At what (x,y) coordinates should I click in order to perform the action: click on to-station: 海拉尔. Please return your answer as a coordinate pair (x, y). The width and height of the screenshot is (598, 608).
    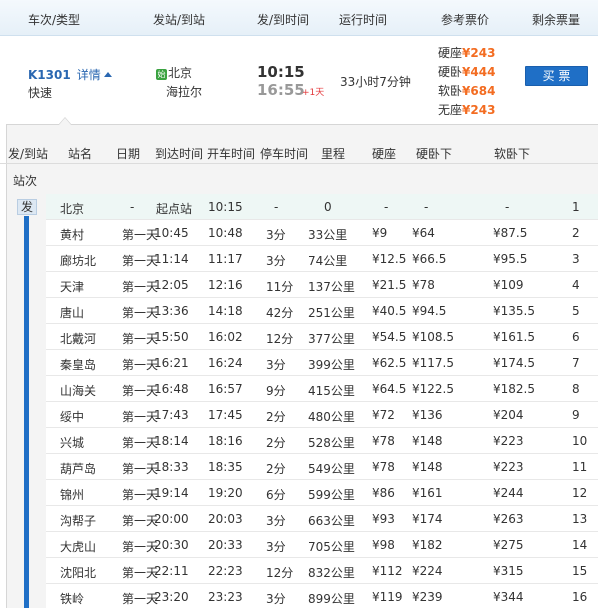
    Looking at the image, I should click on (184, 92).